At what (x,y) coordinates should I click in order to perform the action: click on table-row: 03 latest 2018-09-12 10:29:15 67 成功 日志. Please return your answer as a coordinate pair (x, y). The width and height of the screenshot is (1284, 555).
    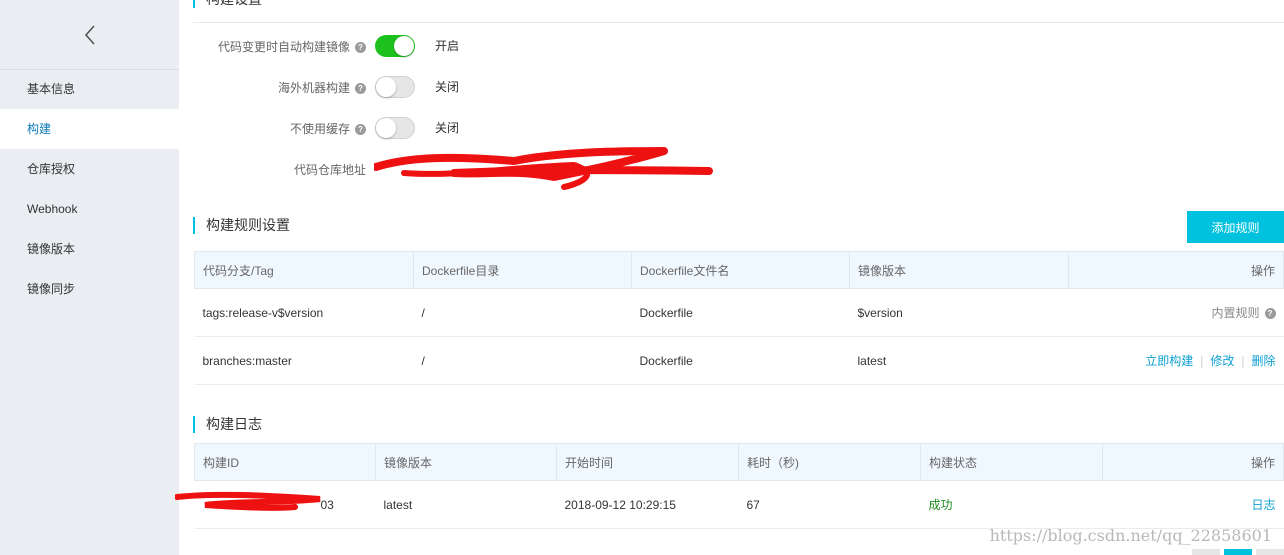
    Looking at the image, I should click on (729, 504).